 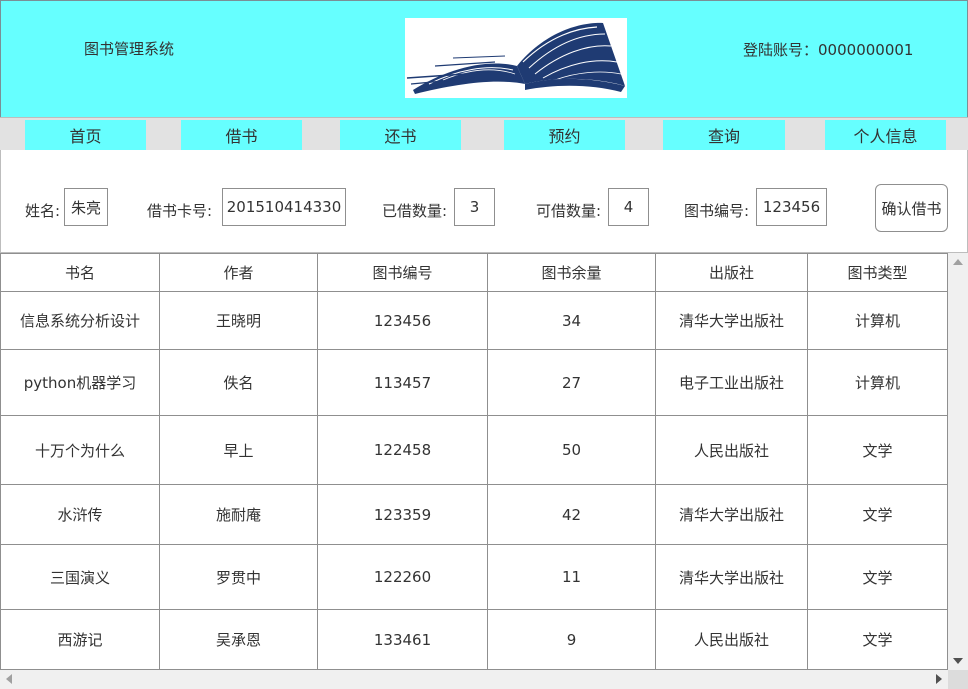 I want to click on table-row: 十万个为什么 早上 122458 50 人民出版社 文学, so click(x=474, y=450).